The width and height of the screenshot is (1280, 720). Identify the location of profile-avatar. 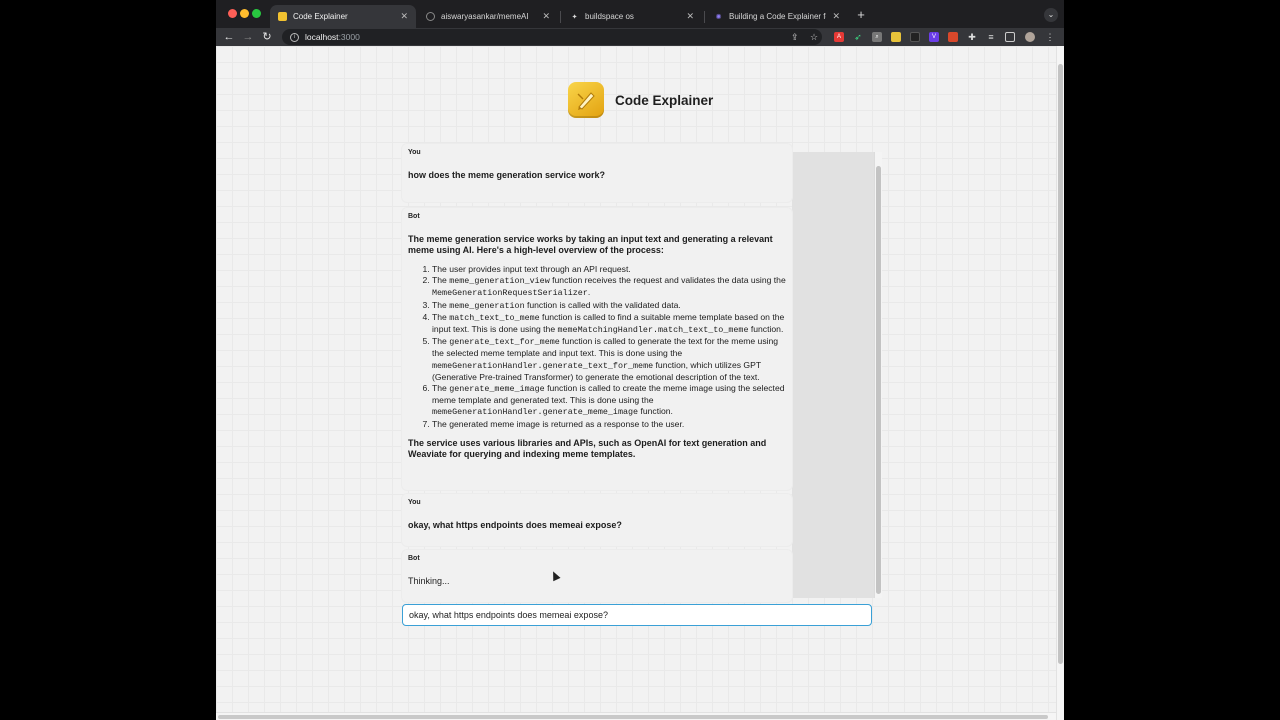
(1030, 37).